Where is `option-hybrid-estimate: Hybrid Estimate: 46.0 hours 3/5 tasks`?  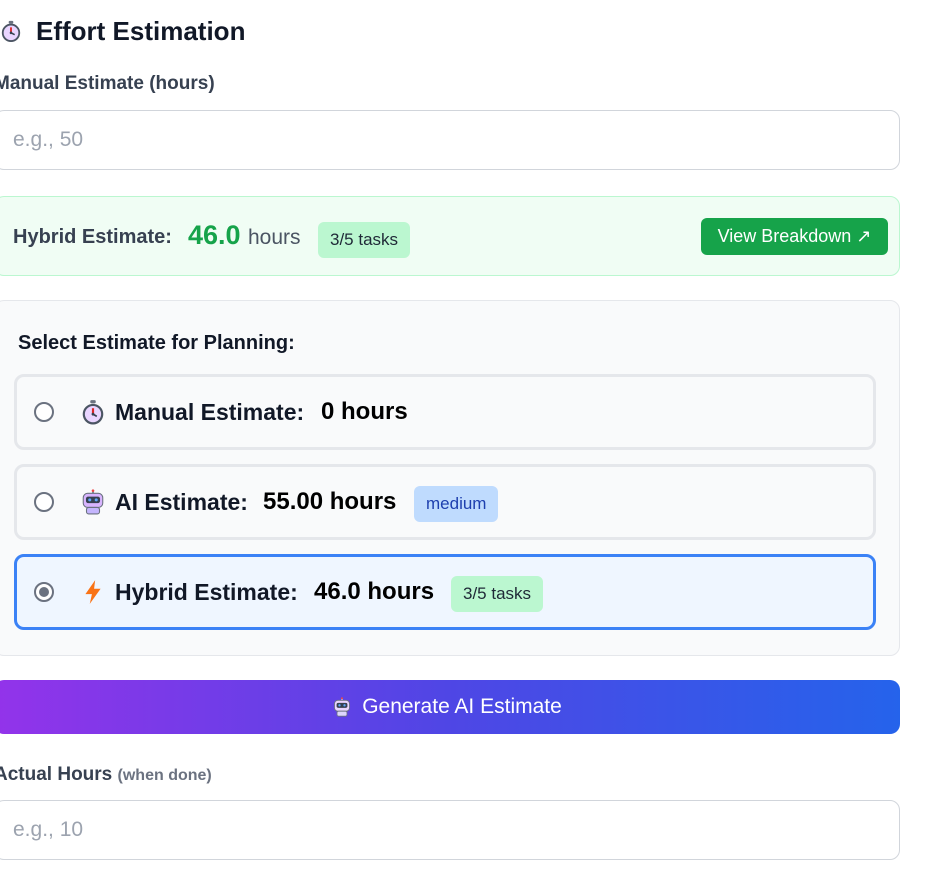 option-hybrid-estimate: Hybrid Estimate: 46.0 hours 3/5 tasks is located at coordinates (445, 592).